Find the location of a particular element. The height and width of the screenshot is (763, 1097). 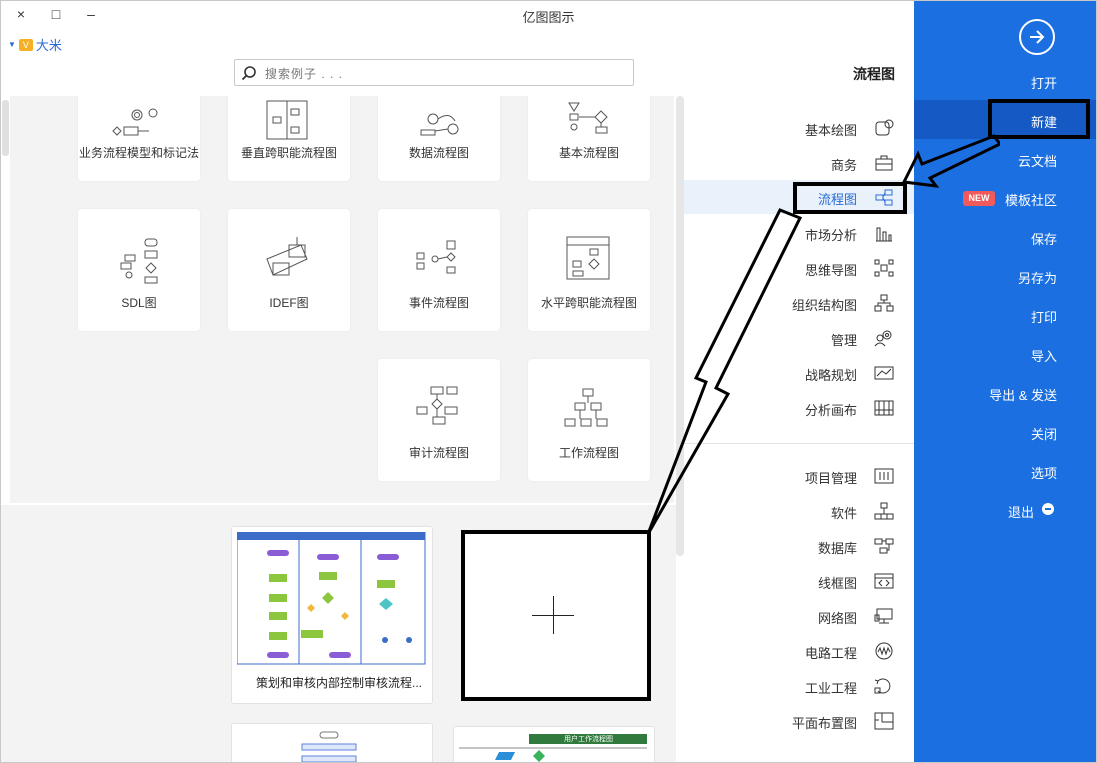

category-item: 线框图 is located at coordinates (799, 581).